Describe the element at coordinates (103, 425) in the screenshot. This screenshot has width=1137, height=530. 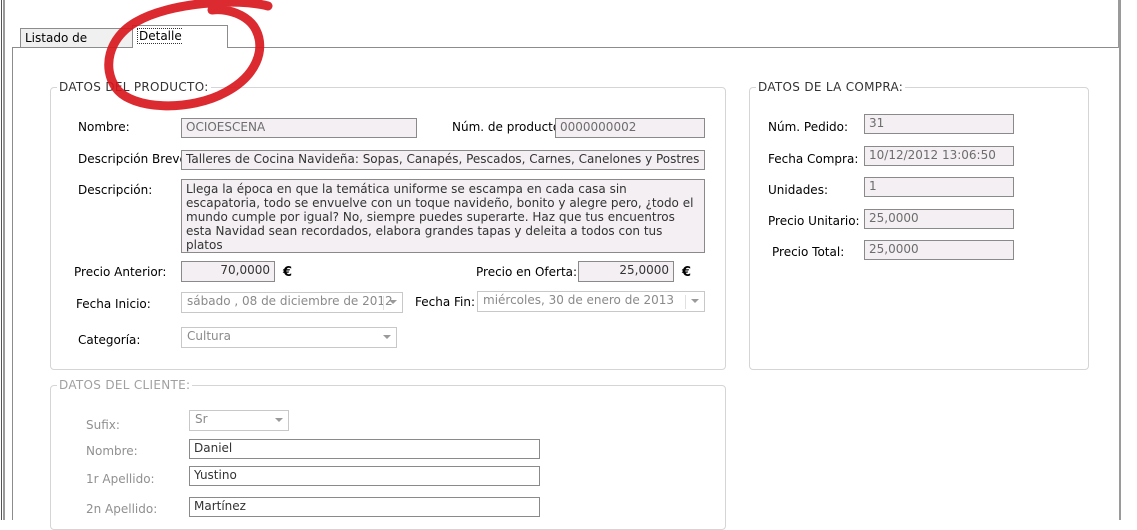
I see `sufix-label: Sufix:` at that location.